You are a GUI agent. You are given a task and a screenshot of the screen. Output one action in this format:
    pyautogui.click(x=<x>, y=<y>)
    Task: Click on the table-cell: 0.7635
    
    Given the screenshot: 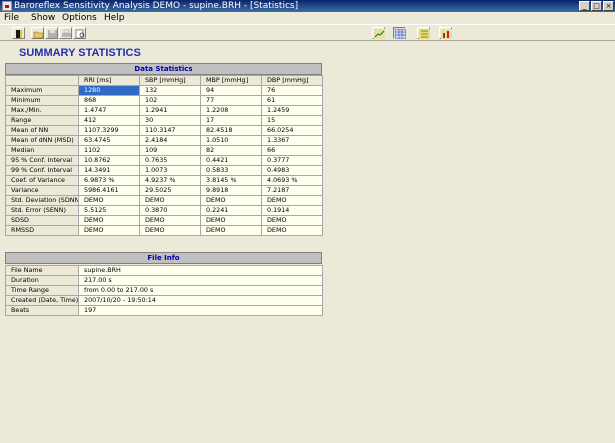 What is the action you would take?
    pyautogui.click(x=170, y=160)
    